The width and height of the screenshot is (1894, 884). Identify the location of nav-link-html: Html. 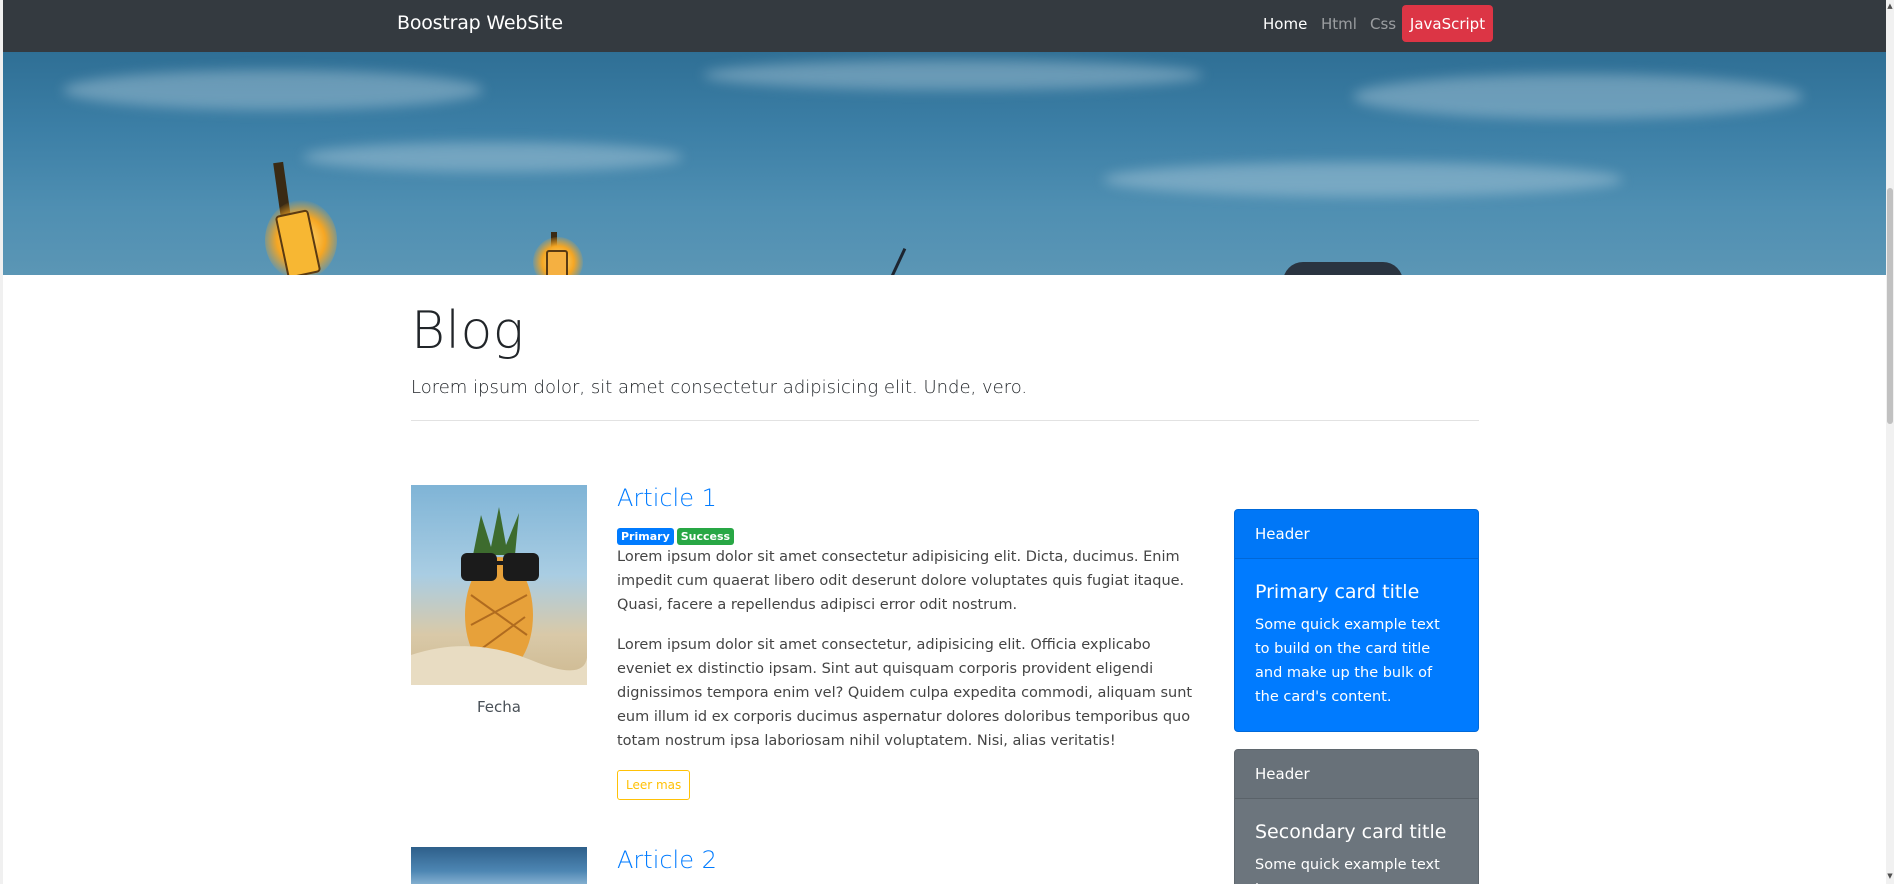
(1339, 24).